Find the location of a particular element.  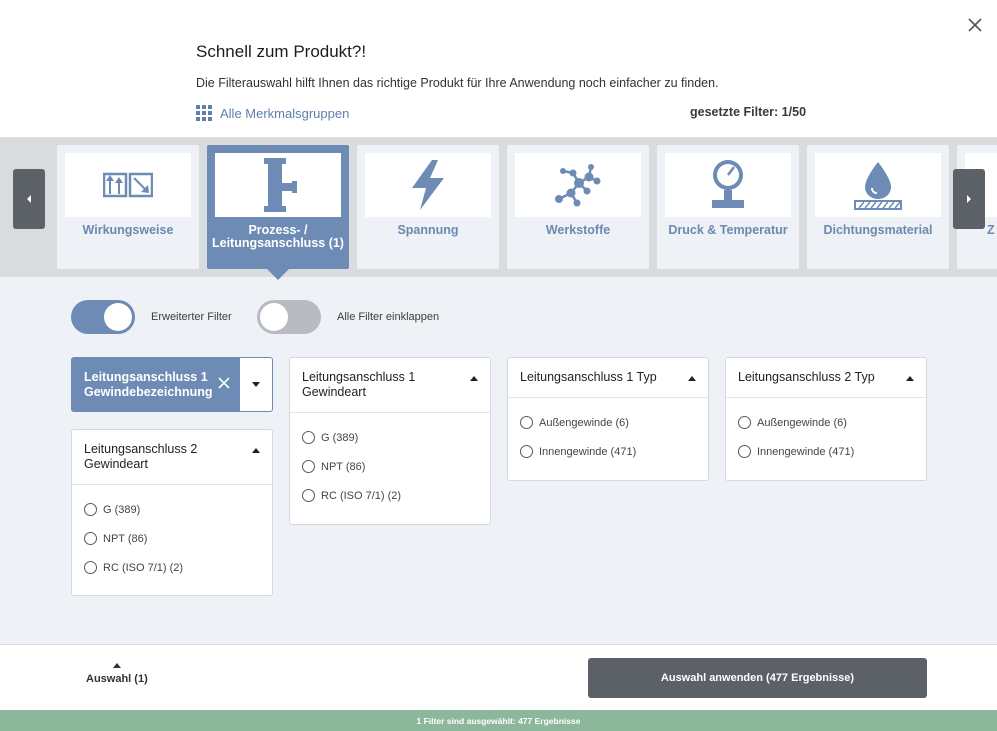

category-spannung: Spannung is located at coordinates (428, 207).